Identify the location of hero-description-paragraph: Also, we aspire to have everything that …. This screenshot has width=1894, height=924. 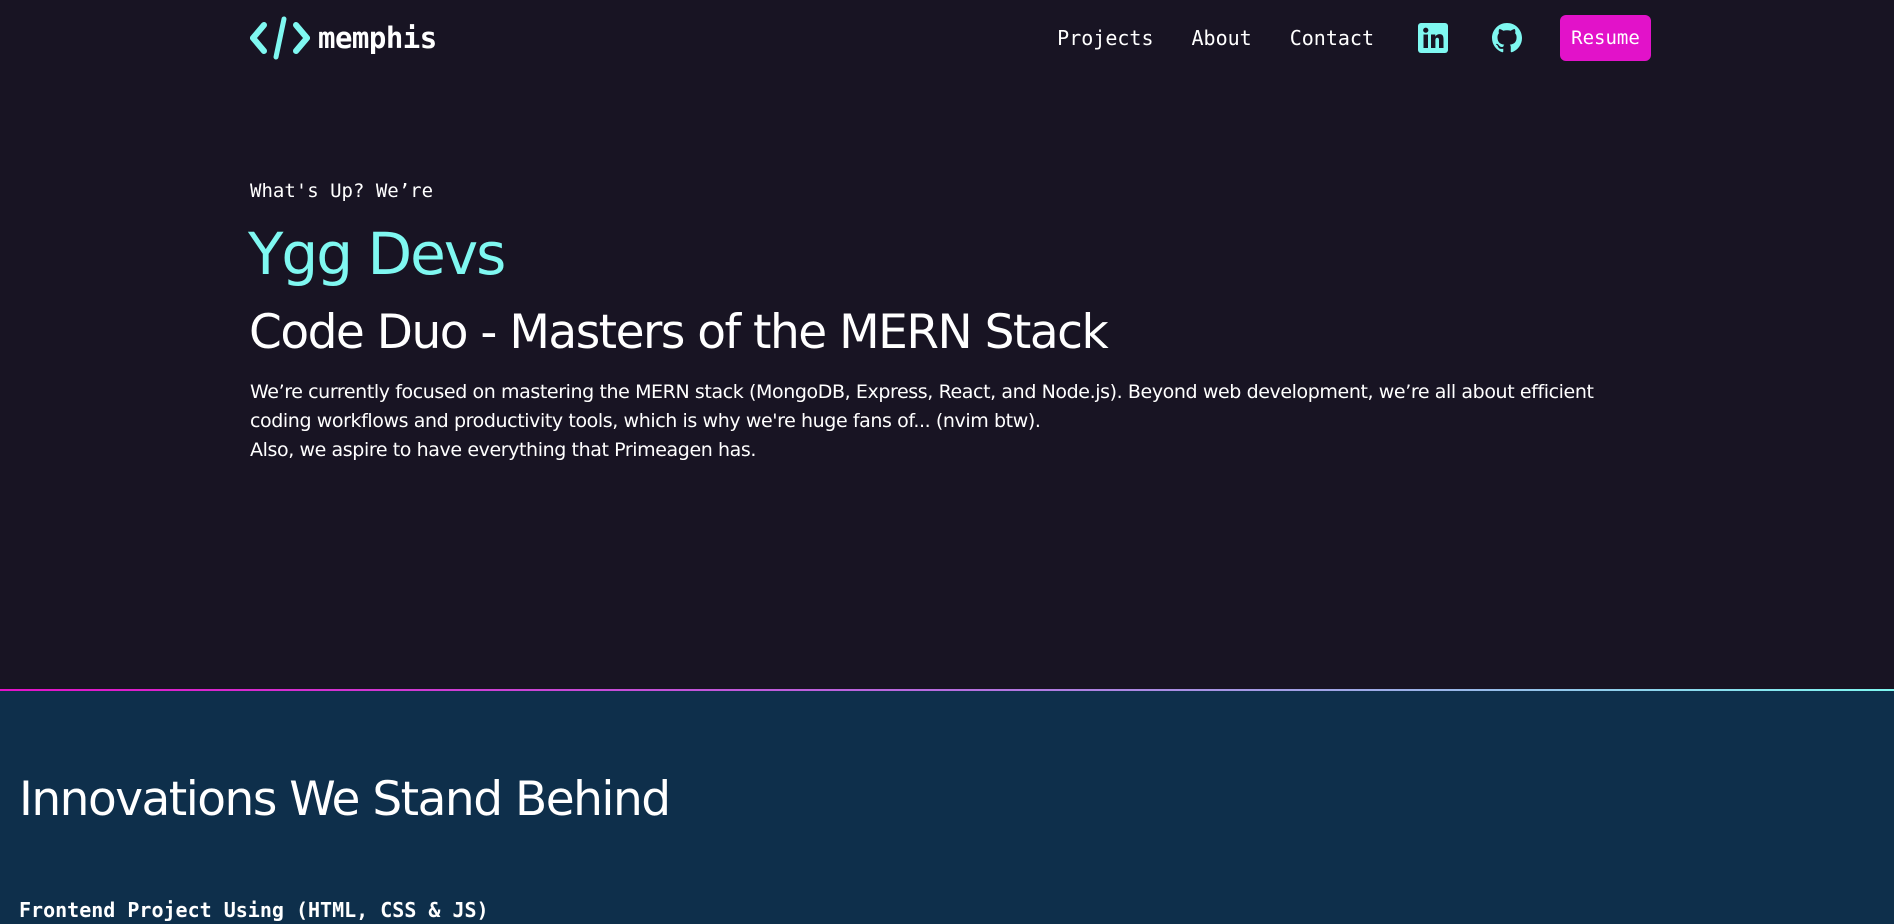
(503, 450).